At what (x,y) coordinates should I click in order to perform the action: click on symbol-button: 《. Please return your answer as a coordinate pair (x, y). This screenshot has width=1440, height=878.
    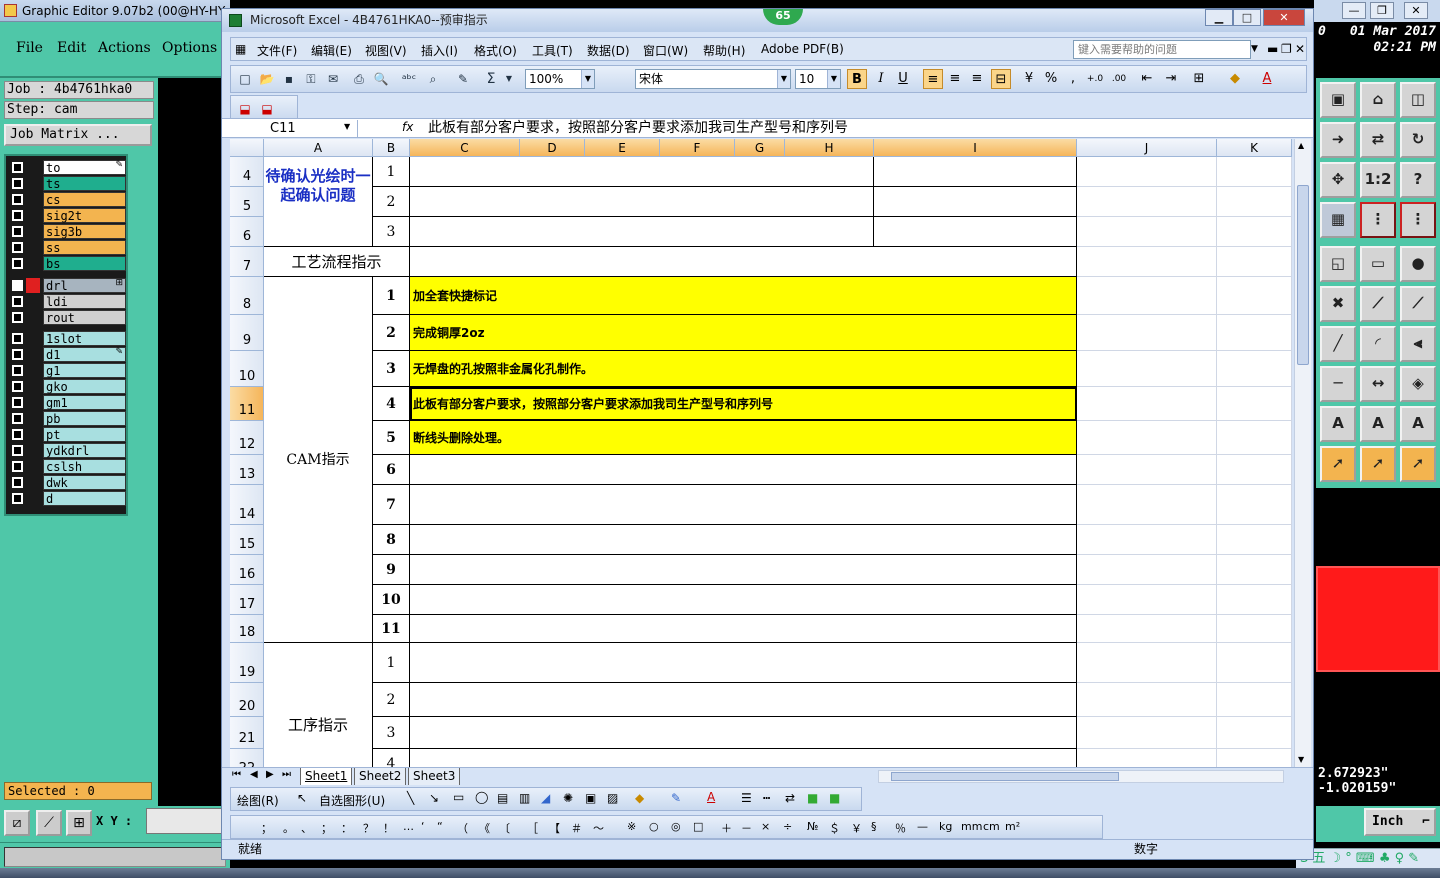
    Looking at the image, I should click on (484, 828).